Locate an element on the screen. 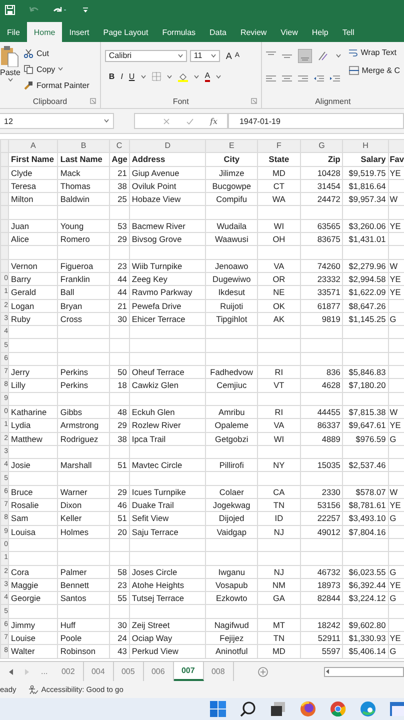 This screenshot has width=404, height=720. ribbon-tab: Help is located at coordinates (320, 32).